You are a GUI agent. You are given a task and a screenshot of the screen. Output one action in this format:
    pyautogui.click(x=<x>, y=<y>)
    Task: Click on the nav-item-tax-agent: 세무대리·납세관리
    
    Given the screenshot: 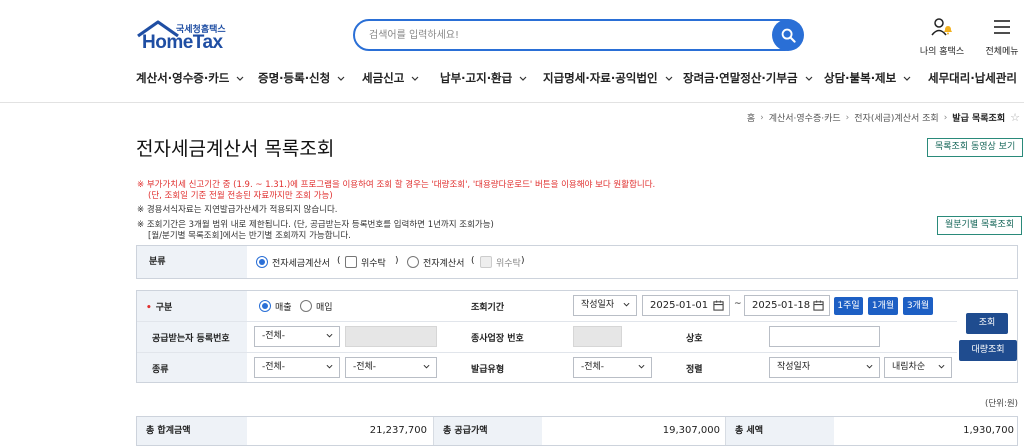 What is the action you would take?
    pyautogui.click(x=974, y=78)
    